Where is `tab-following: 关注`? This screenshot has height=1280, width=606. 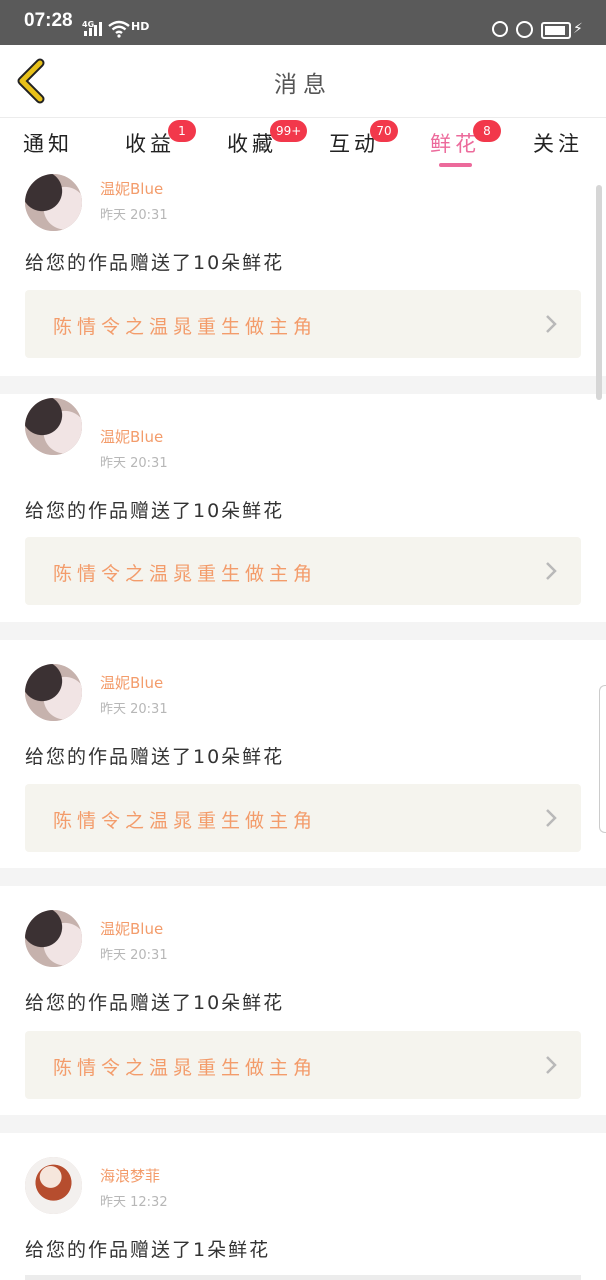
tab-following: 关注 is located at coordinates (558, 143).